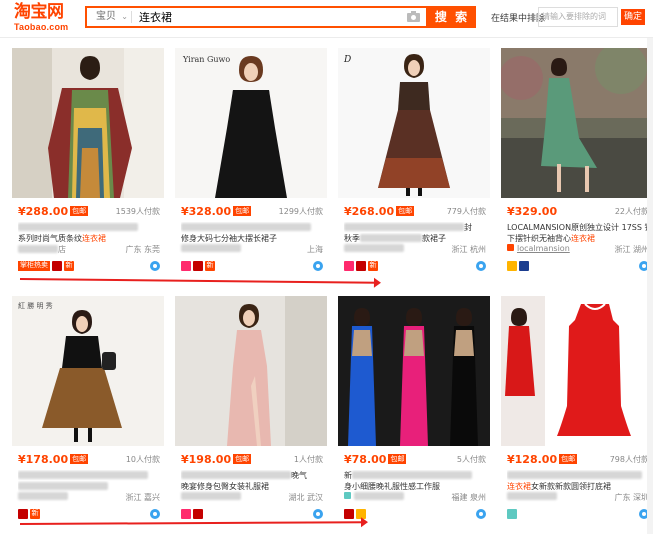 The height and width of the screenshot is (534, 653). What do you see at coordinates (434, 238) in the screenshot?
I see `title-text-end: 款裙子` at bounding box center [434, 238].